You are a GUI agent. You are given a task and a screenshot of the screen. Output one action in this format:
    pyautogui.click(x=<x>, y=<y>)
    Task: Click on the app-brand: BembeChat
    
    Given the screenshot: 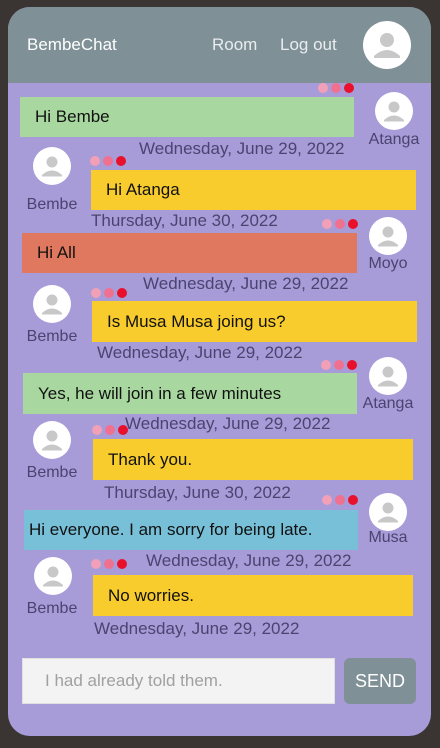 What is the action you would take?
    pyautogui.click(x=72, y=45)
    